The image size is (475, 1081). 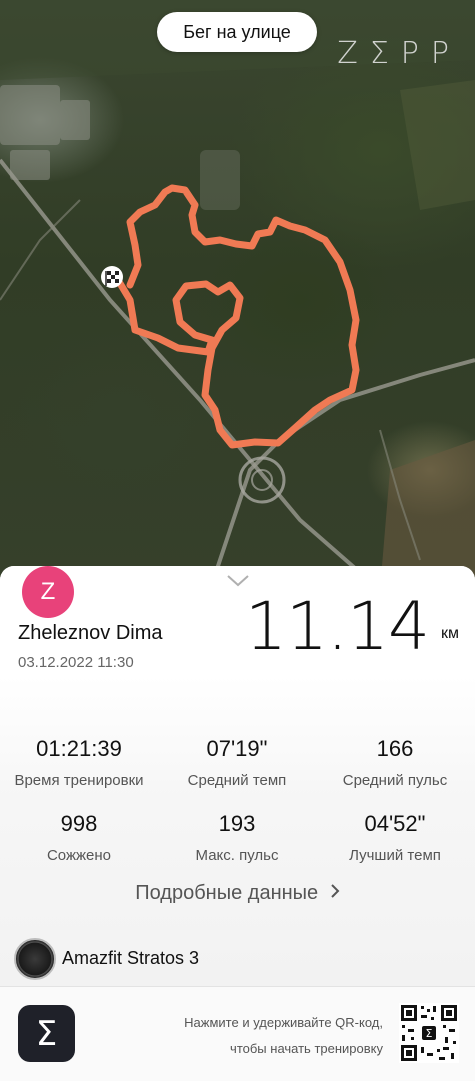 What do you see at coordinates (335, 891) in the screenshot?
I see `chevron-right-icon` at bounding box center [335, 891].